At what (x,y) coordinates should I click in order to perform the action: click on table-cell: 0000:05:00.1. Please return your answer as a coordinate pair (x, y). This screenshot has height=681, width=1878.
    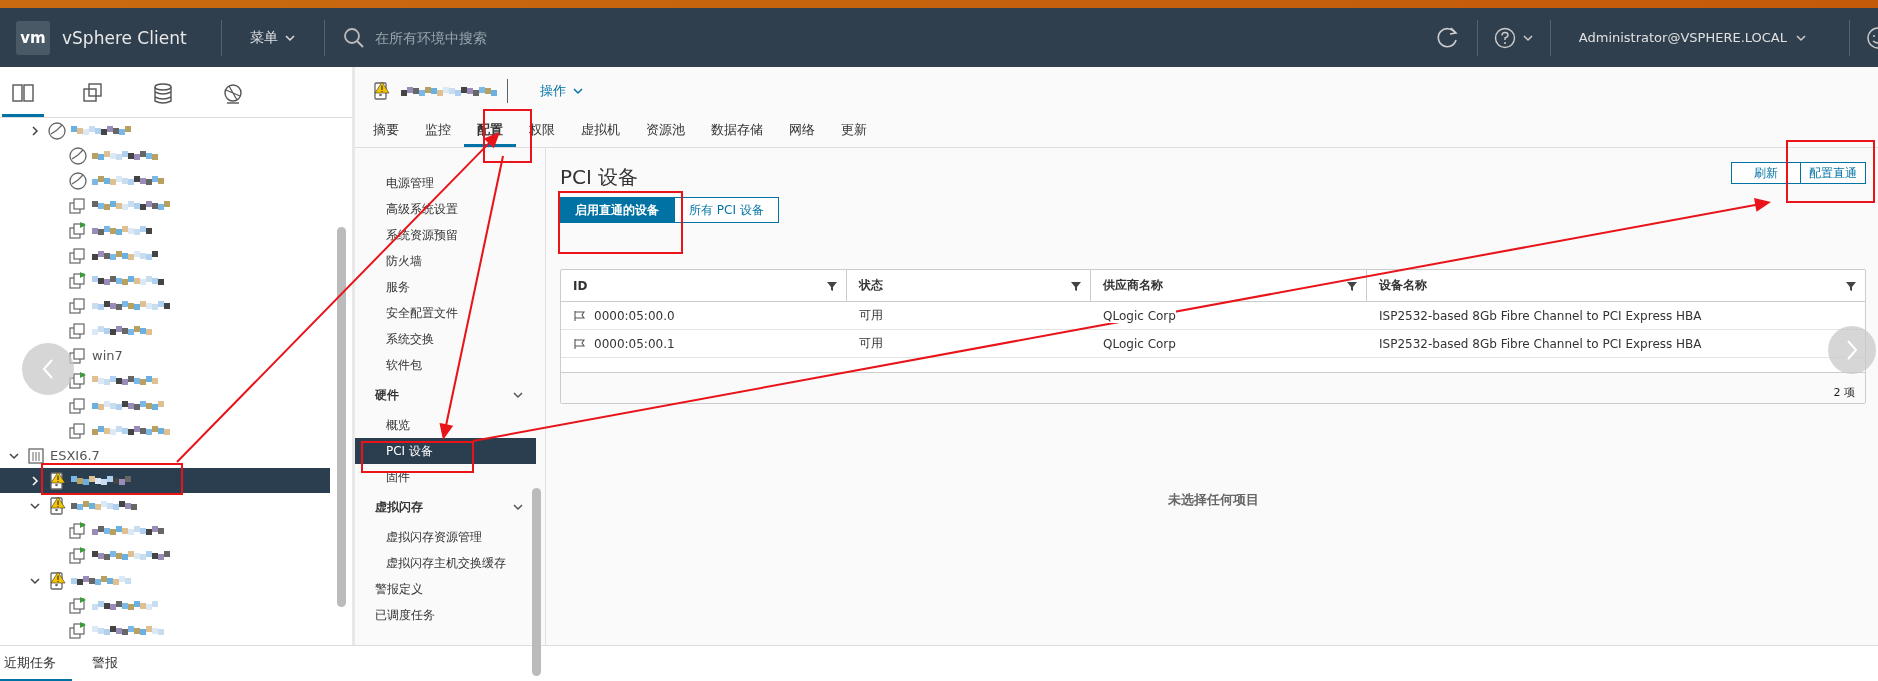
    Looking at the image, I should click on (634, 343).